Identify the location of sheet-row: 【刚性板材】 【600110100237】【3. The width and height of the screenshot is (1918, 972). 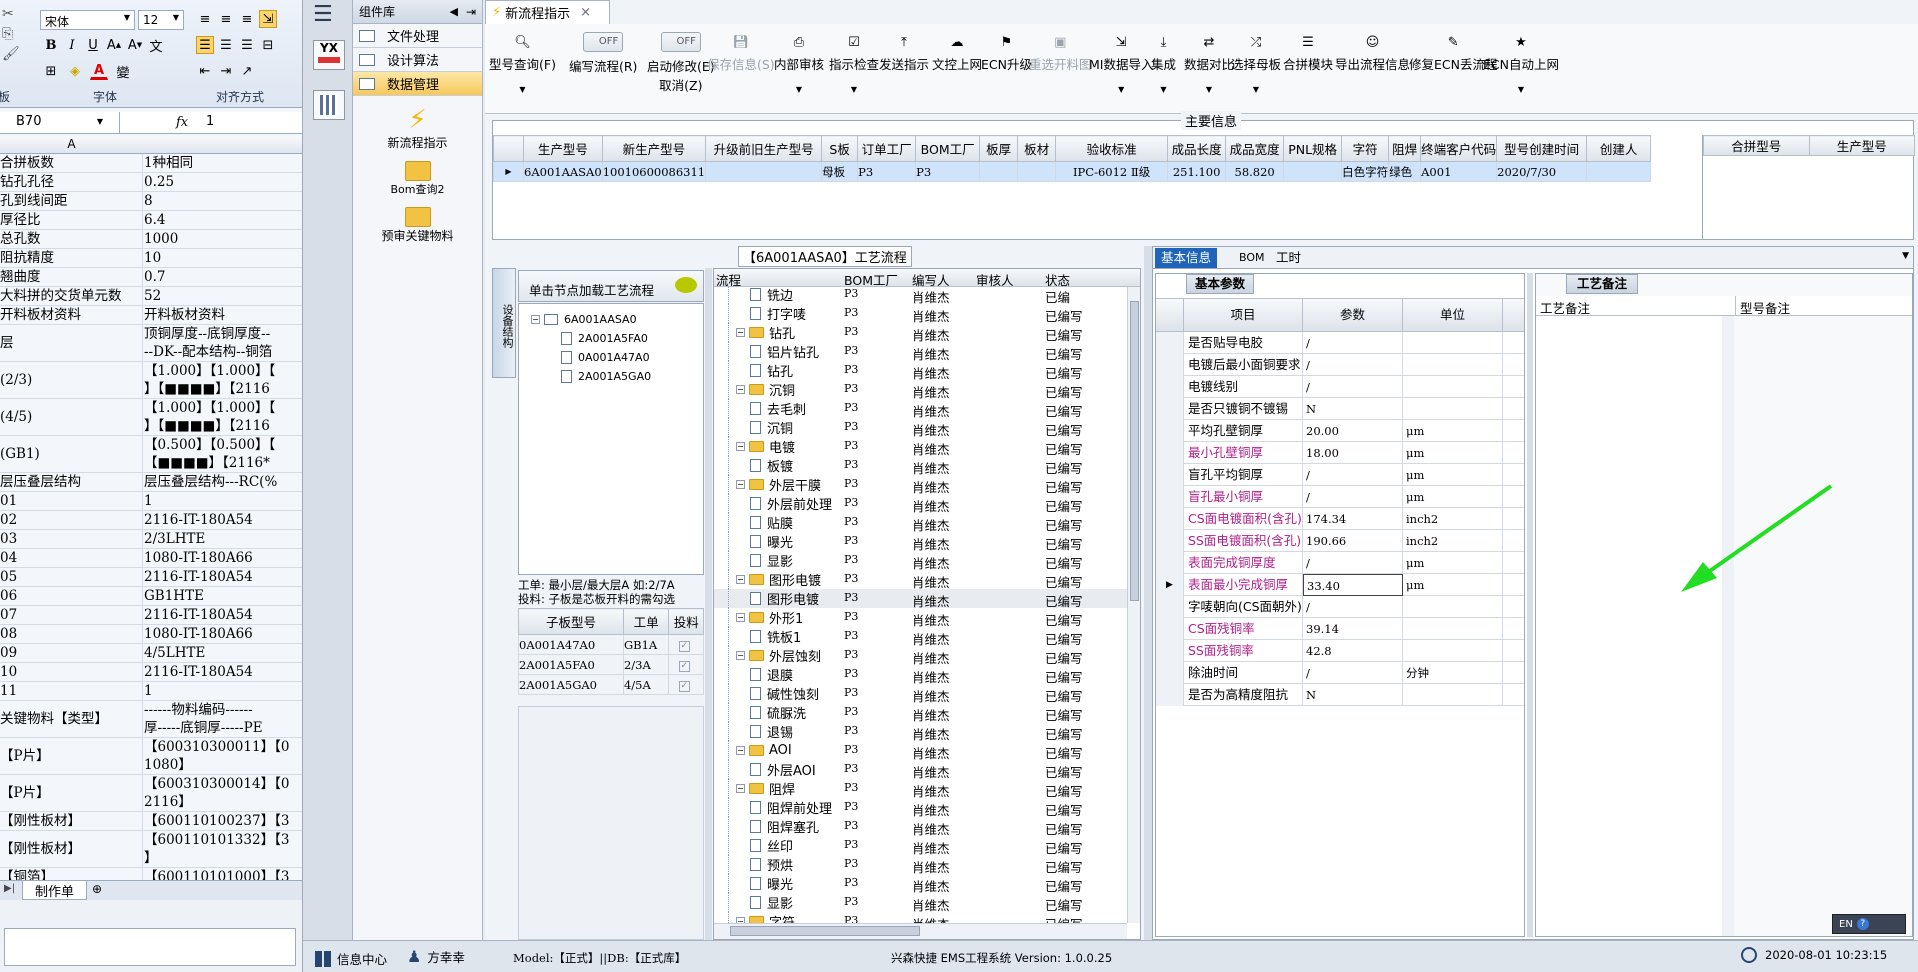
(151, 821).